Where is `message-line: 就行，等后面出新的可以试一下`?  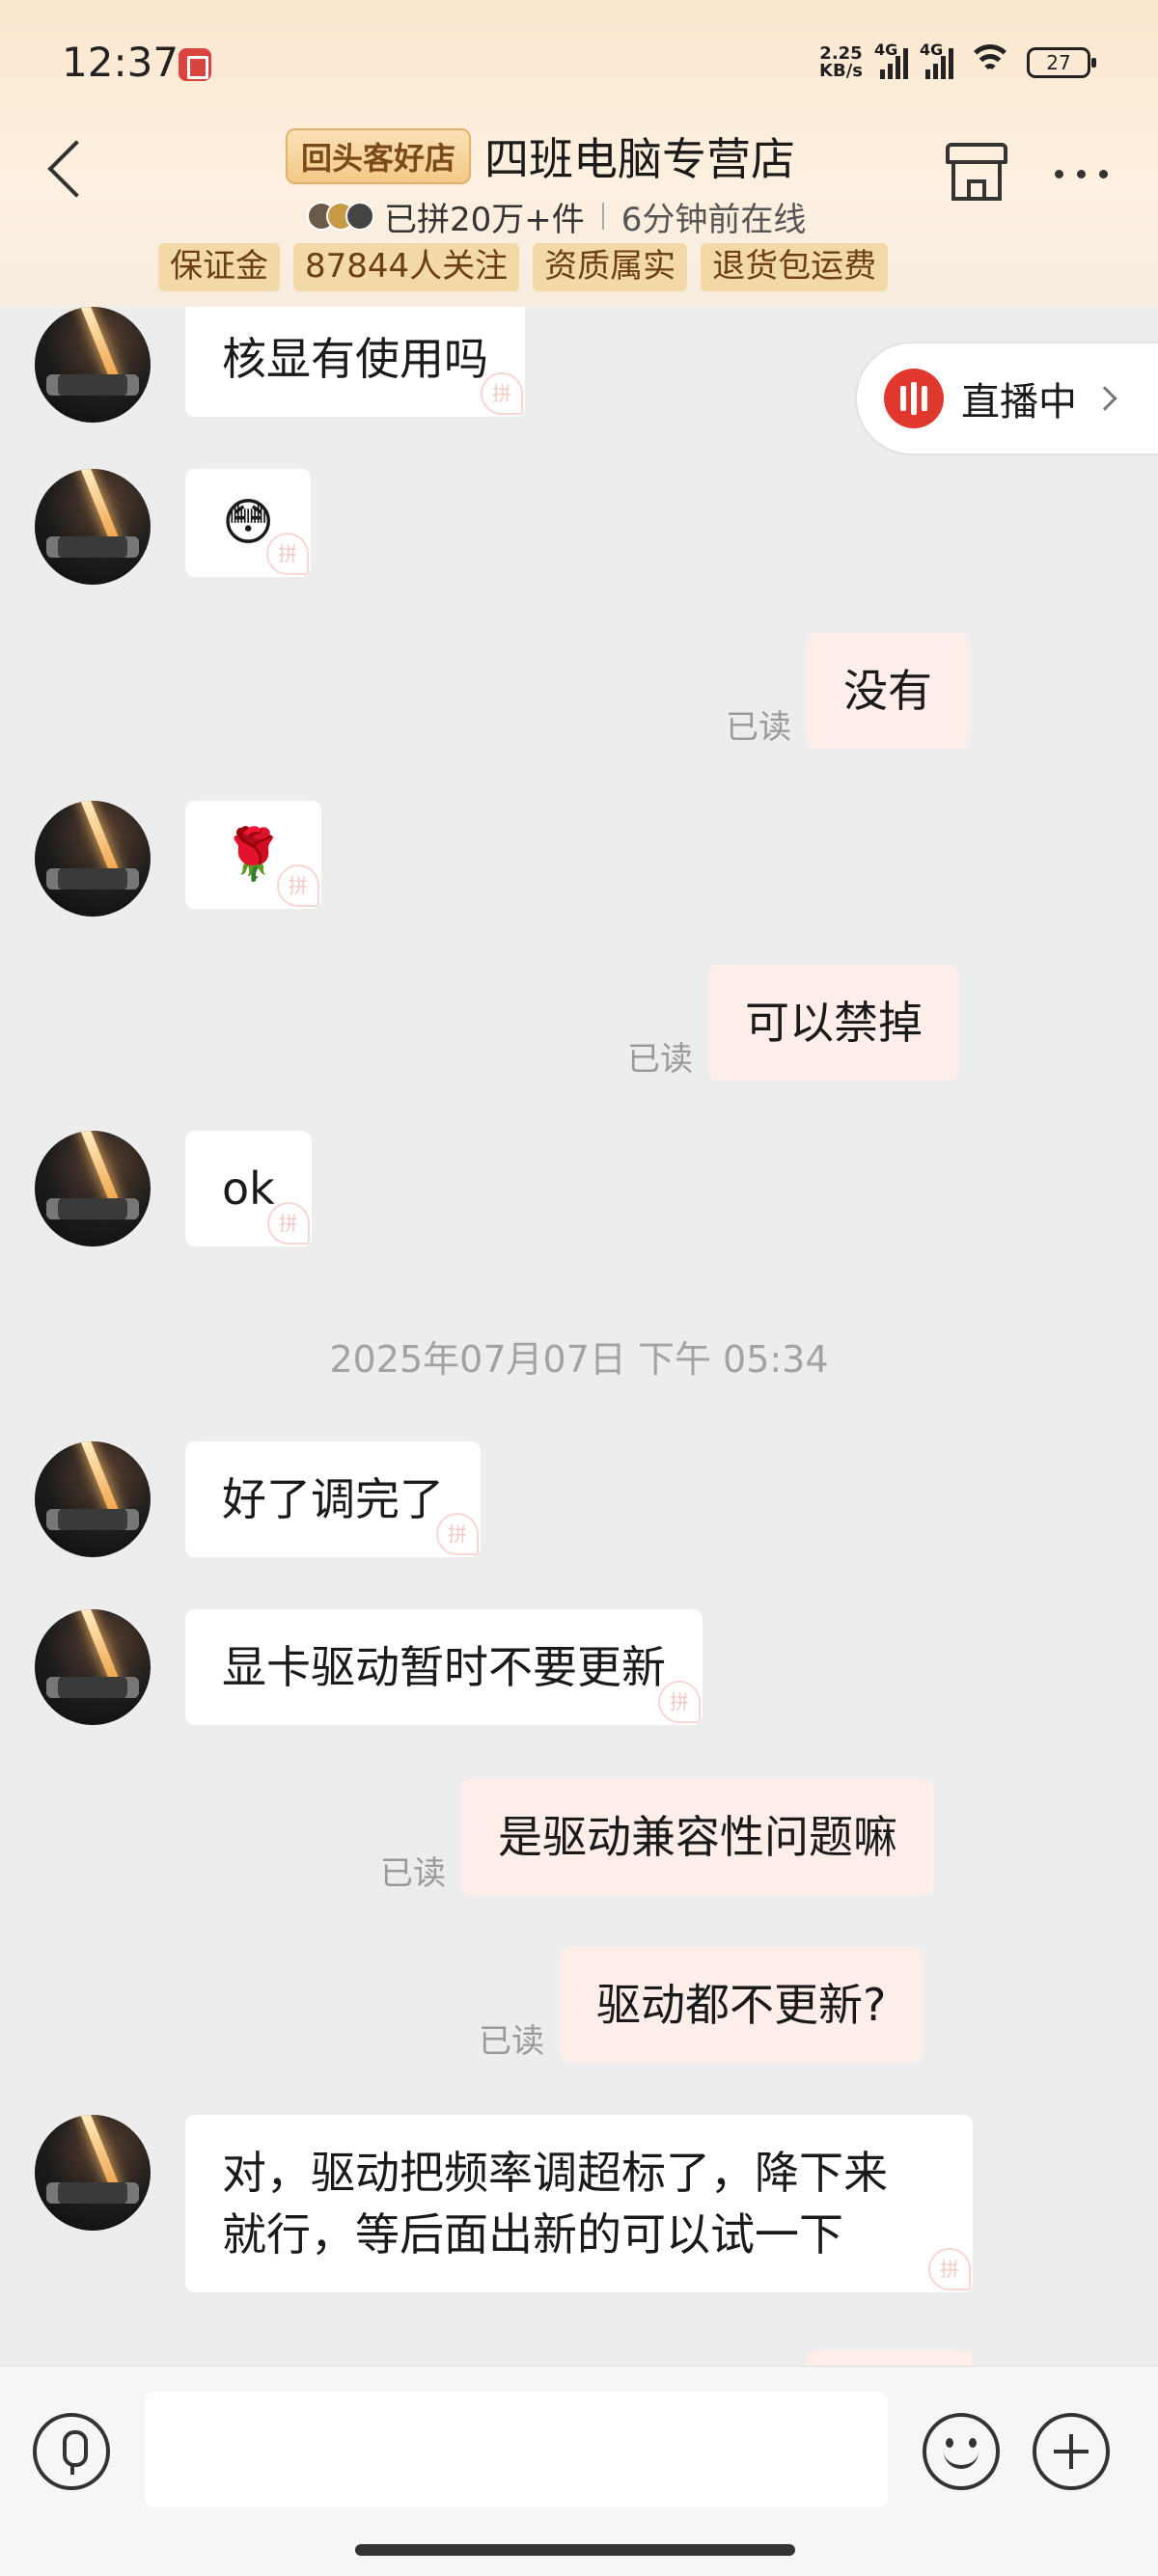 message-line: 就行，等后面出新的可以试一下 is located at coordinates (532, 2234).